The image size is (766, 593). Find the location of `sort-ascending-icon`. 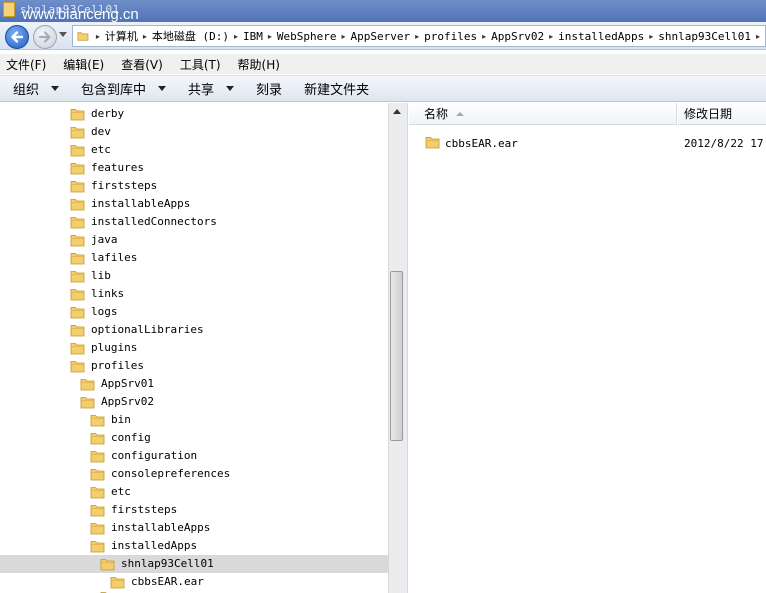

sort-ascending-icon is located at coordinates (460, 113).